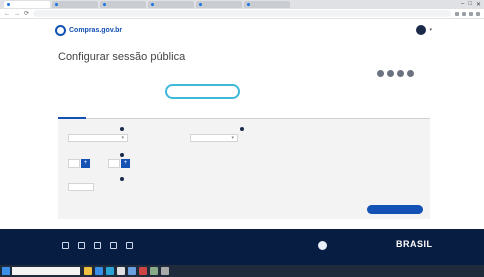 This screenshot has height=277, width=484. What do you see at coordinates (242, 247) in the screenshot?
I see `site-footer: BRASIL` at bounding box center [242, 247].